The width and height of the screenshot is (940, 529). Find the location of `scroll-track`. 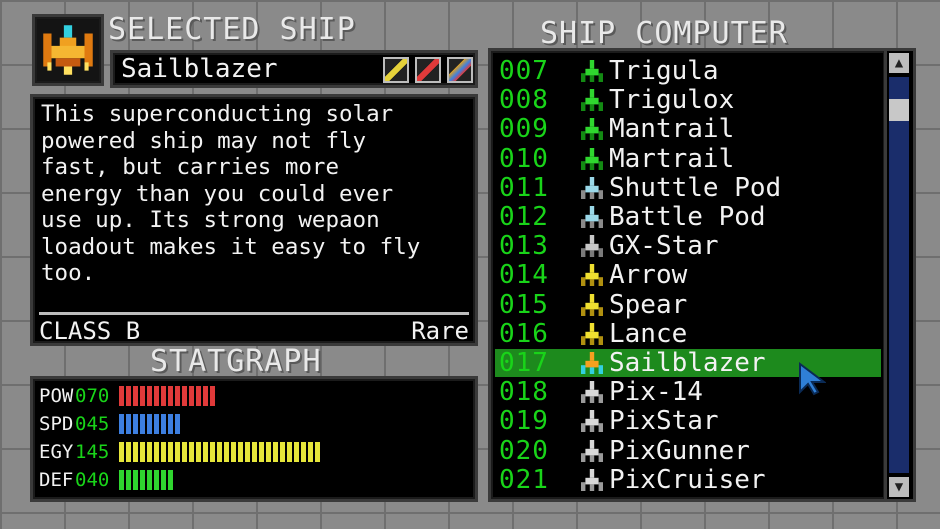

scroll-track is located at coordinates (899, 275).